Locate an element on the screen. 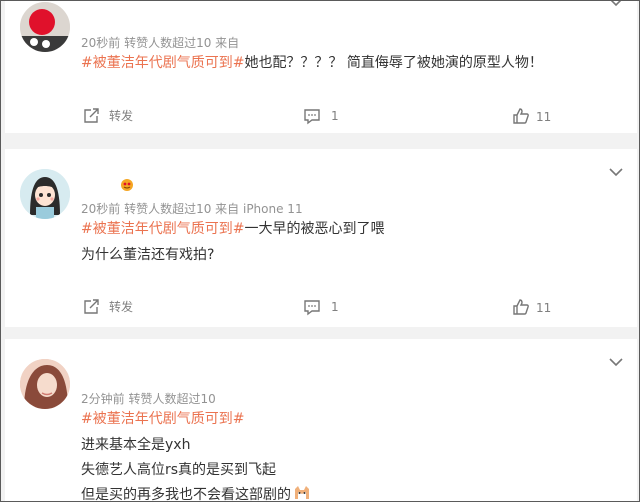 The height and width of the screenshot is (502, 640). comment-line-1: #被董洁年代剧气质可到#她也配？？？？ 简直侮辱了被她演的原型人物！ is located at coordinates (312, 63).